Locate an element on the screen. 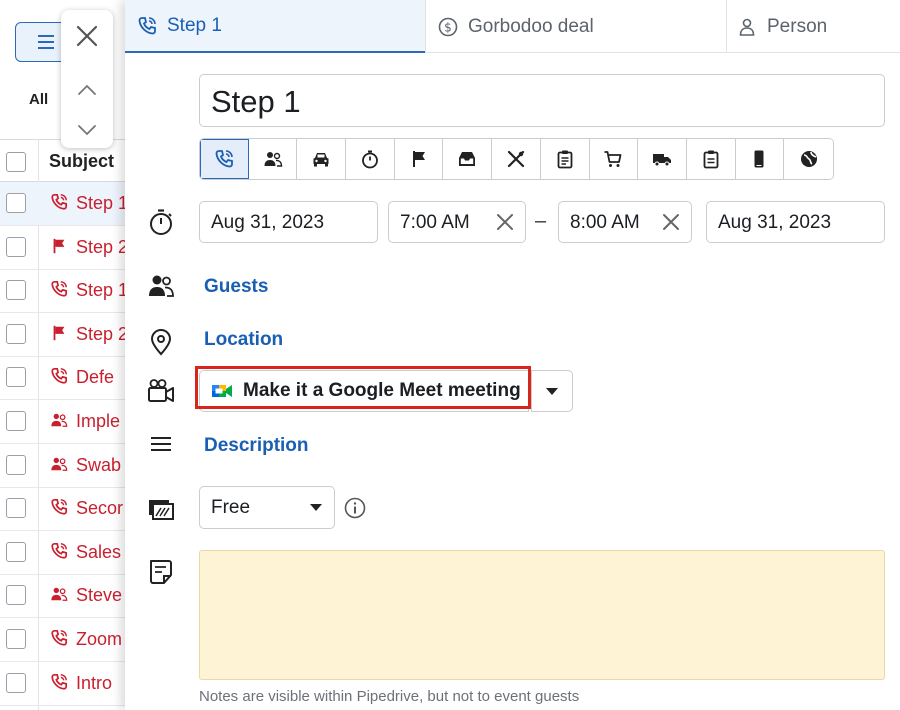 The image size is (900, 710). chevron-up-icon is located at coordinates (87, 89).